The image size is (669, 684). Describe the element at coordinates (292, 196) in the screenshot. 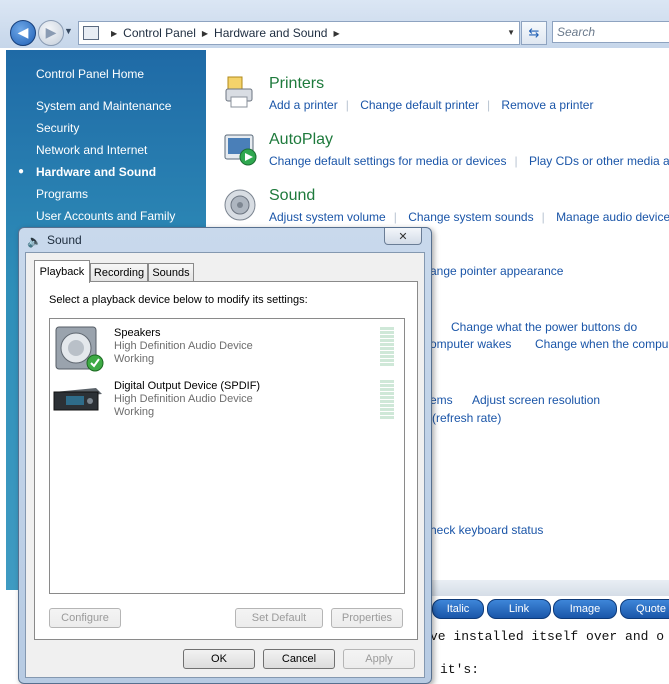

I see `sound-heading: Sound` at that location.